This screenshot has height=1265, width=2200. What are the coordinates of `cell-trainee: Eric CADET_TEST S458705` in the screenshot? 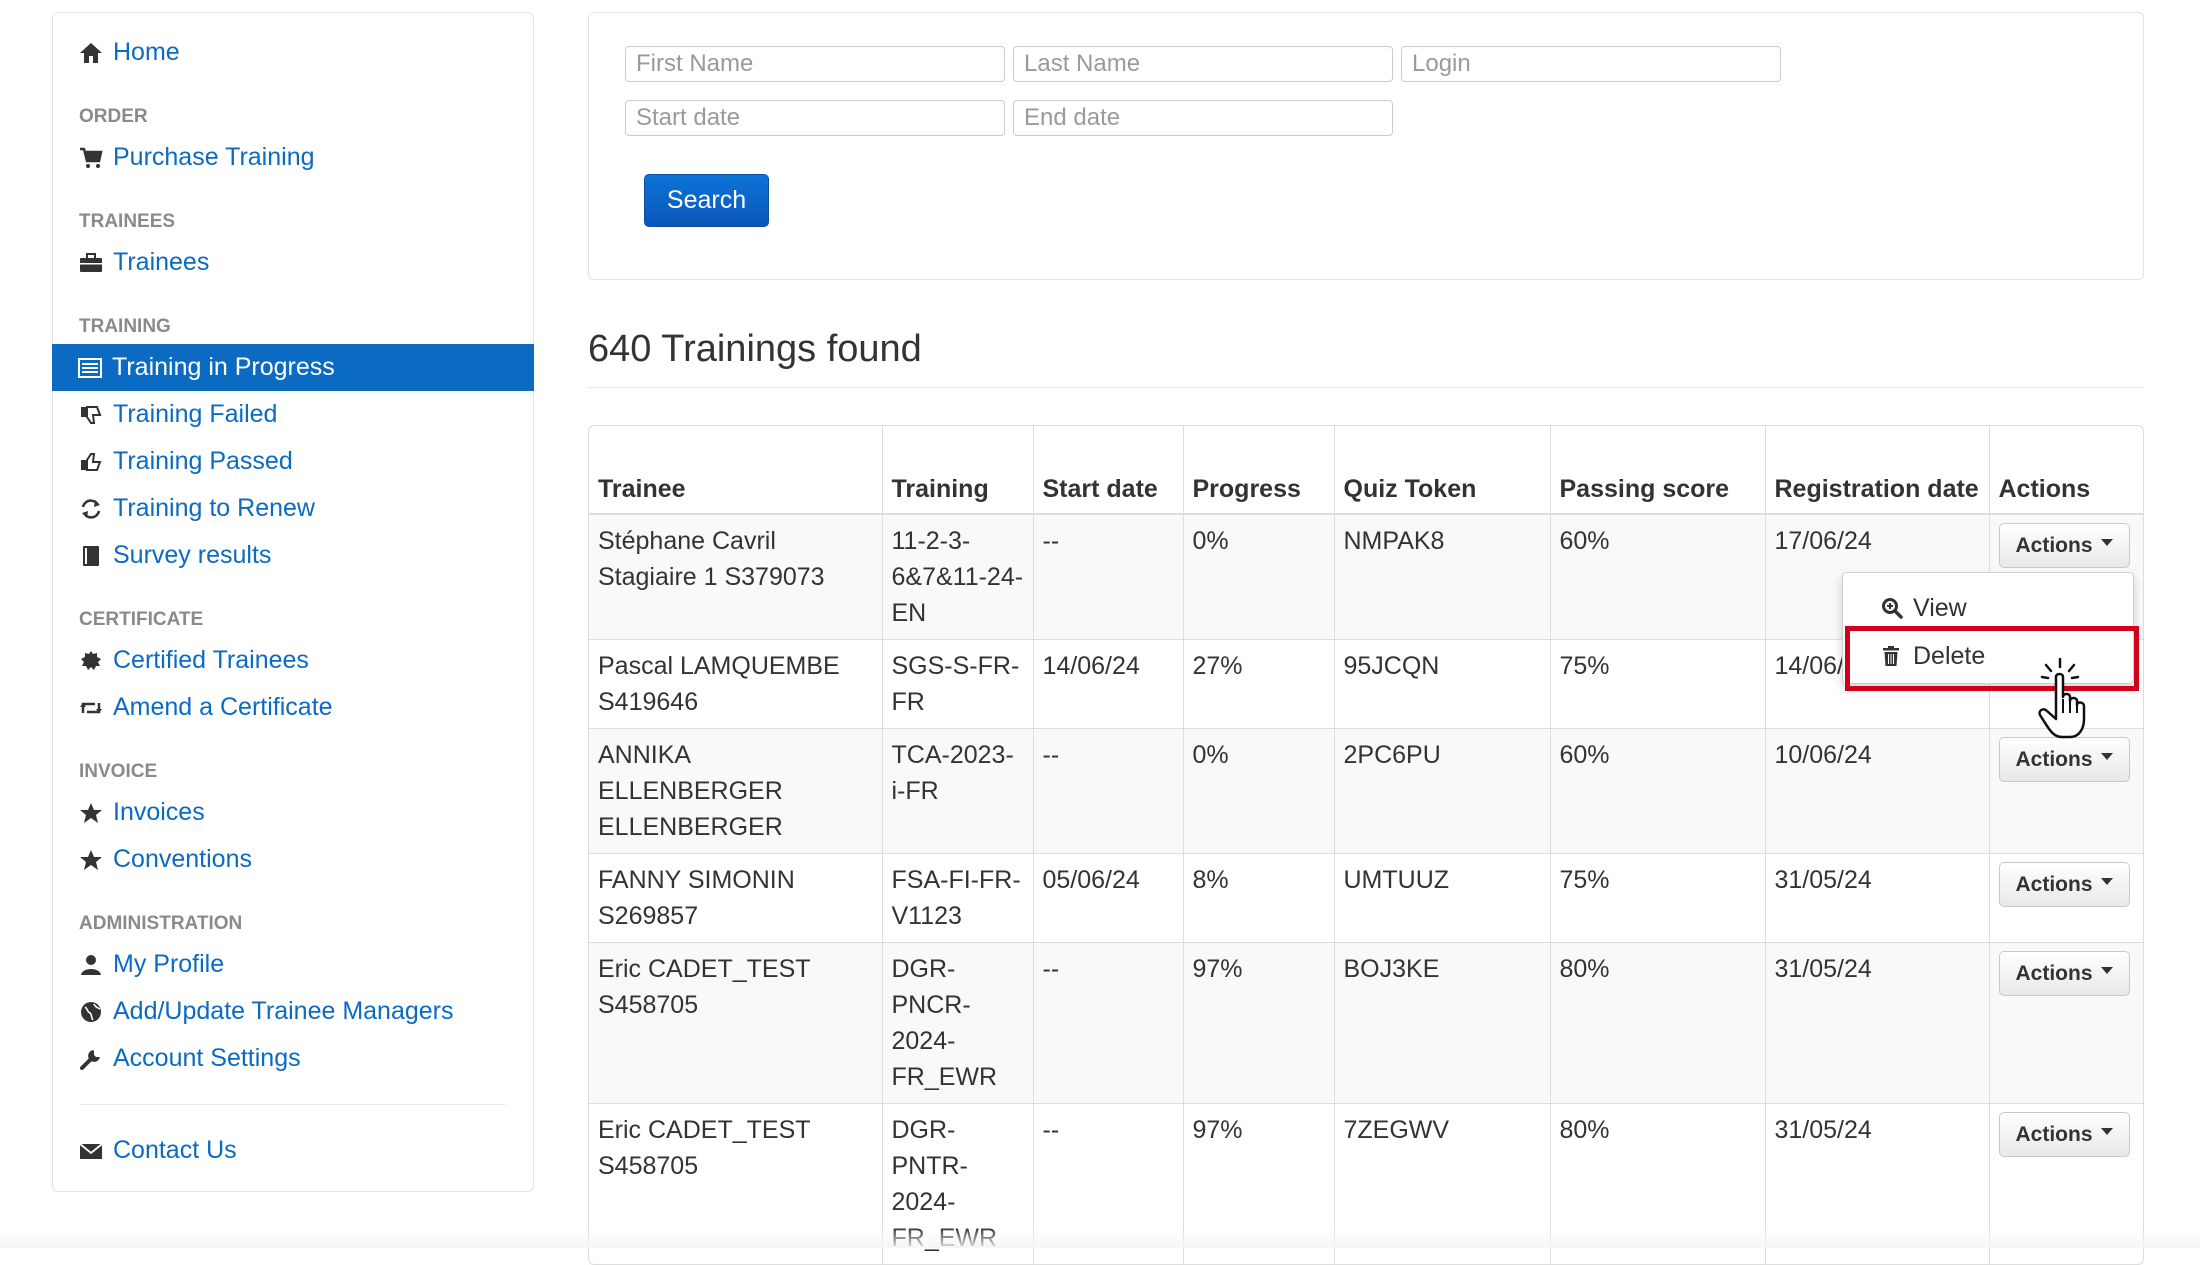 It's located at (736, 1023).